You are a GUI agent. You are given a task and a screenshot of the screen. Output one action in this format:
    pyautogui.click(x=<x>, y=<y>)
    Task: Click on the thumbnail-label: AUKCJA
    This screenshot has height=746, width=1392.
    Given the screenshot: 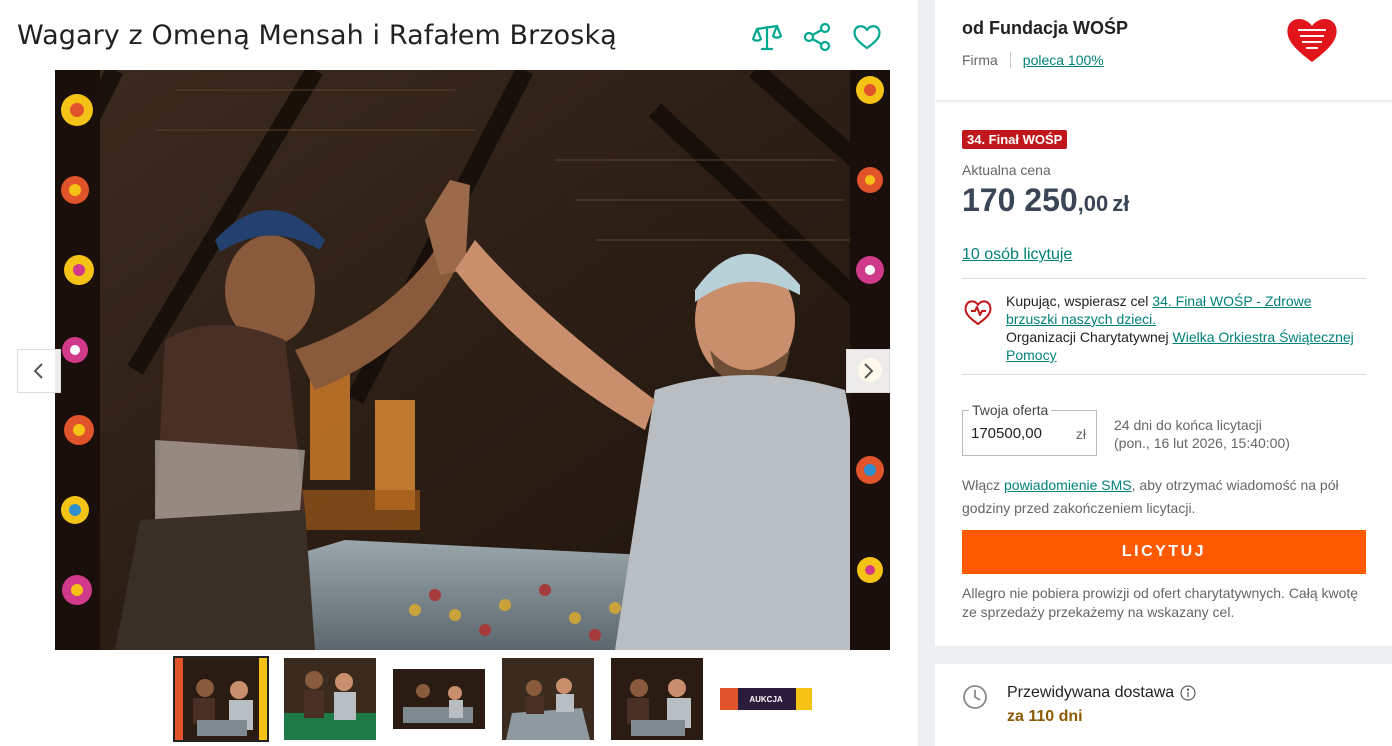 What is the action you would take?
    pyautogui.click(x=766, y=699)
    